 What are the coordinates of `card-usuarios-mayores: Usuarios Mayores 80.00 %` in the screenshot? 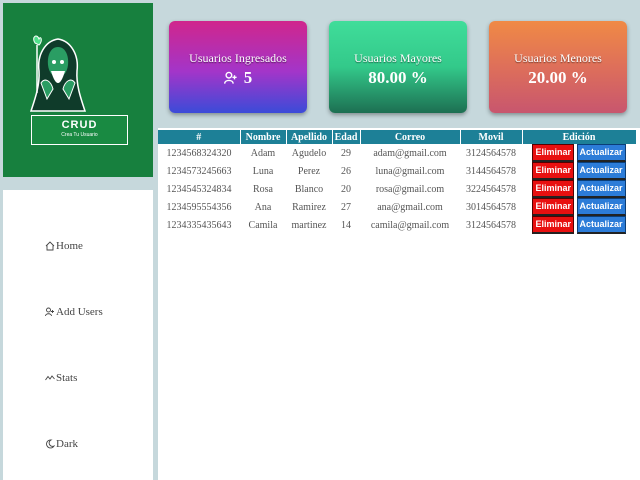 It's located at (398, 67).